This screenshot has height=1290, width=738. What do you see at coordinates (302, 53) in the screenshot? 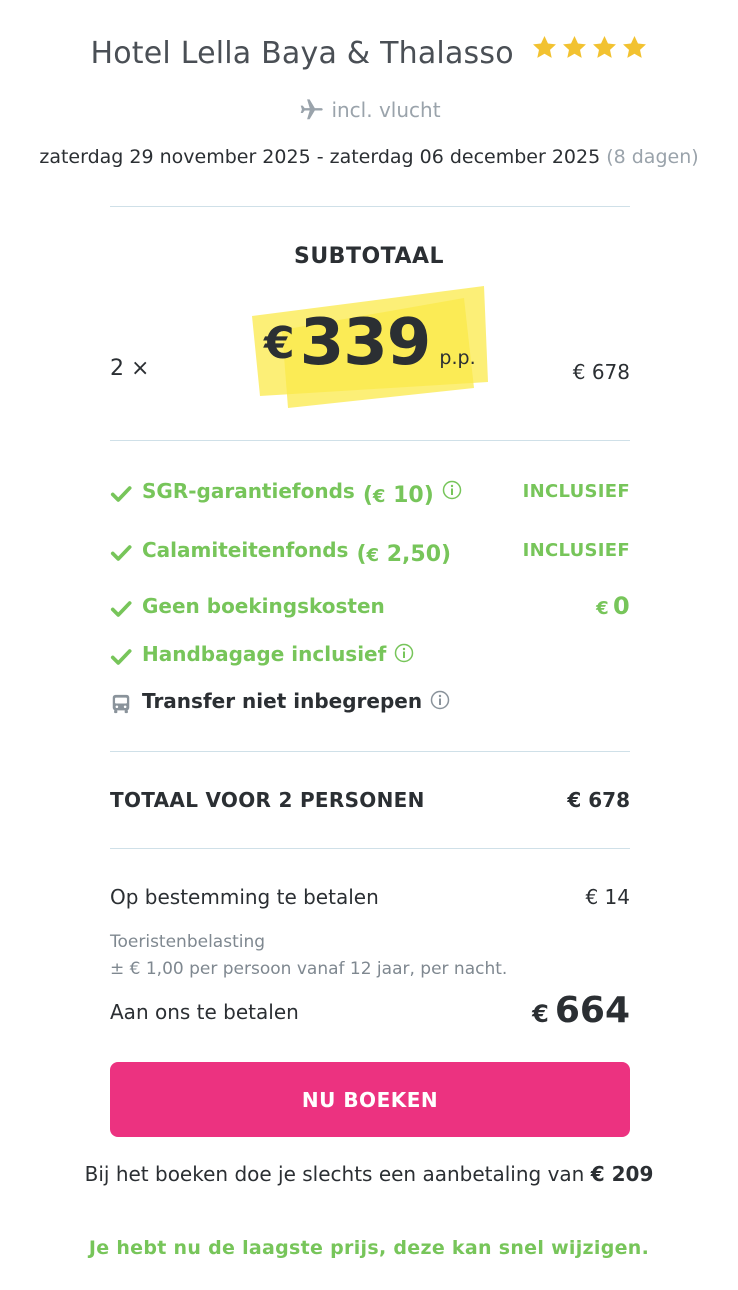
I see `hotel-name: Hotel Lella Baya & Thalasso` at bounding box center [302, 53].